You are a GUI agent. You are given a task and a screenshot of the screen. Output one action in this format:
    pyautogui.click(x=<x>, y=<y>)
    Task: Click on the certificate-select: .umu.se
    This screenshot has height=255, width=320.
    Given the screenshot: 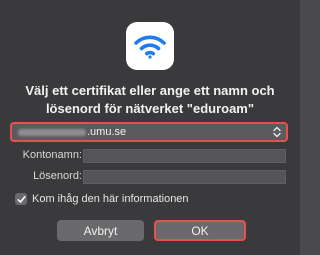 What is the action you would take?
    pyautogui.click(x=149, y=132)
    